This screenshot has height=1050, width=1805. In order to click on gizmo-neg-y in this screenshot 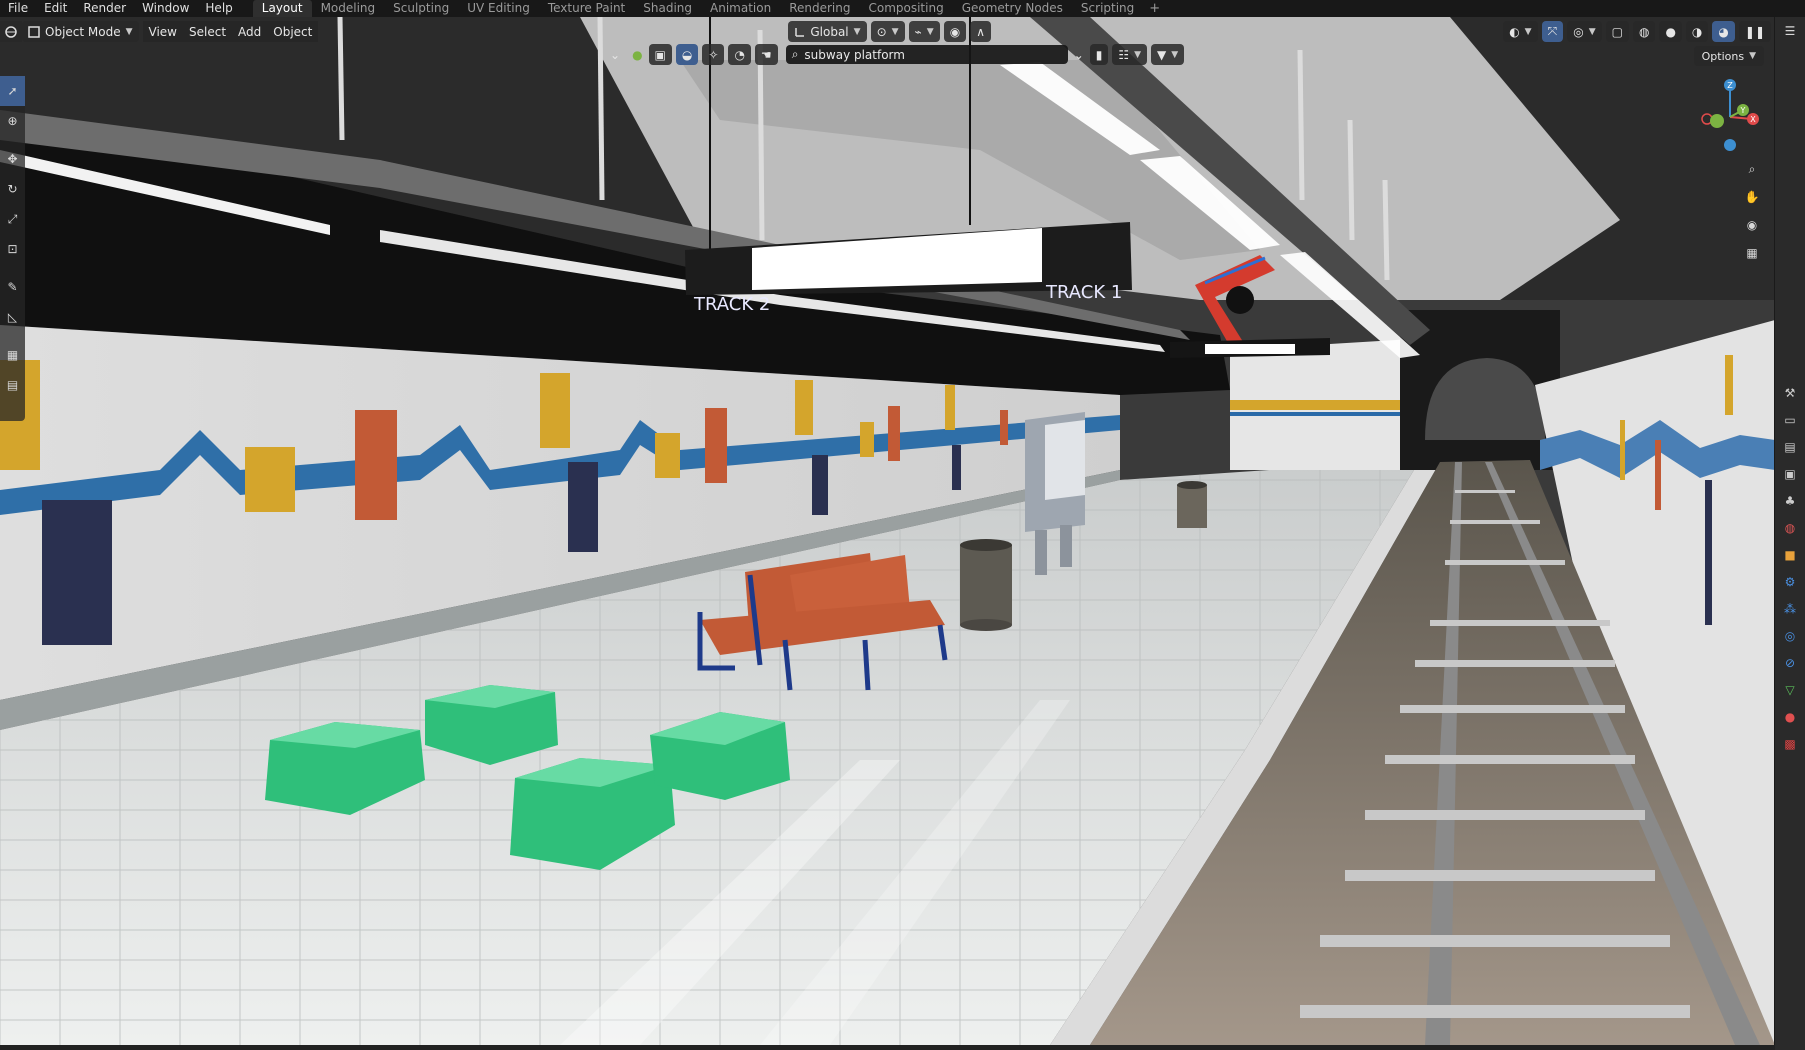, I will do `click(1717, 121)`.